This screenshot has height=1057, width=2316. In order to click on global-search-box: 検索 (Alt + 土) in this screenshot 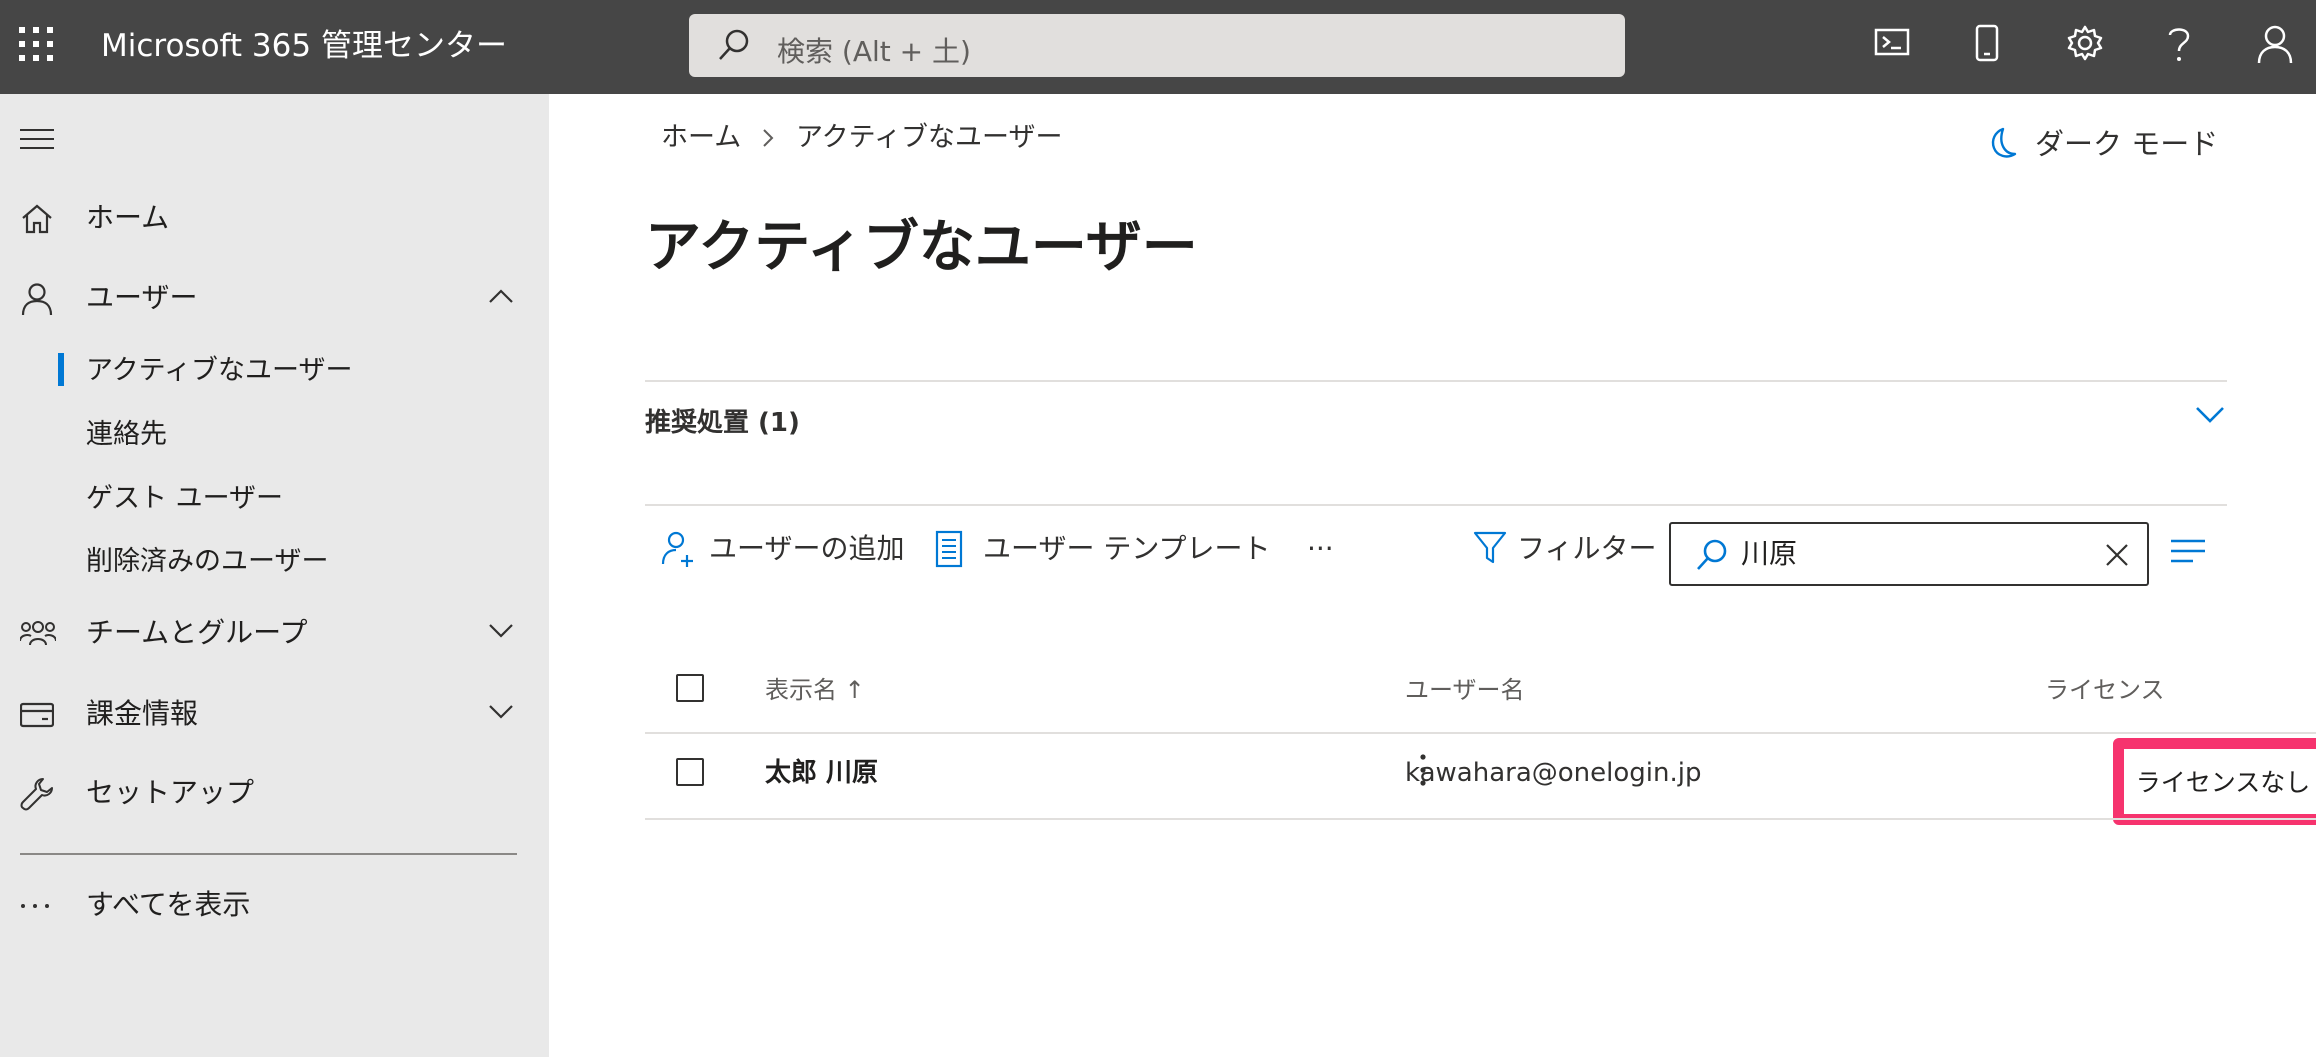, I will do `click(1157, 45)`.